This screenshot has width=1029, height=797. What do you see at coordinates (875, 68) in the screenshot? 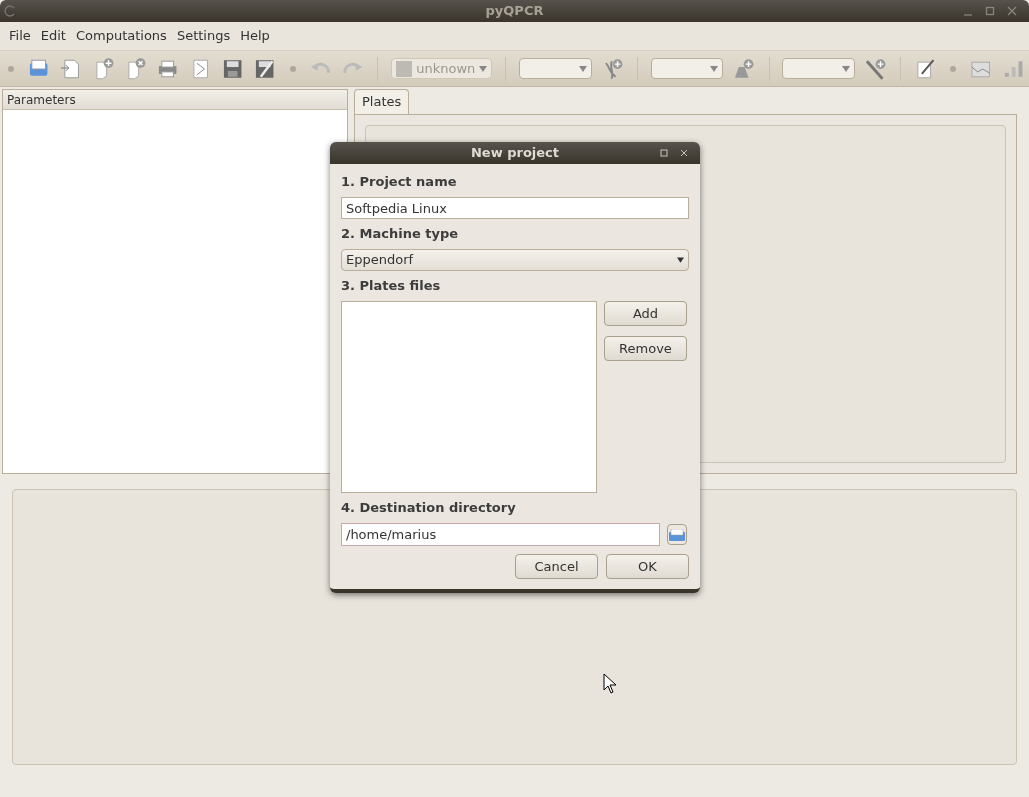
I see `add-pipette-icon` at bounding box center [875, 68].